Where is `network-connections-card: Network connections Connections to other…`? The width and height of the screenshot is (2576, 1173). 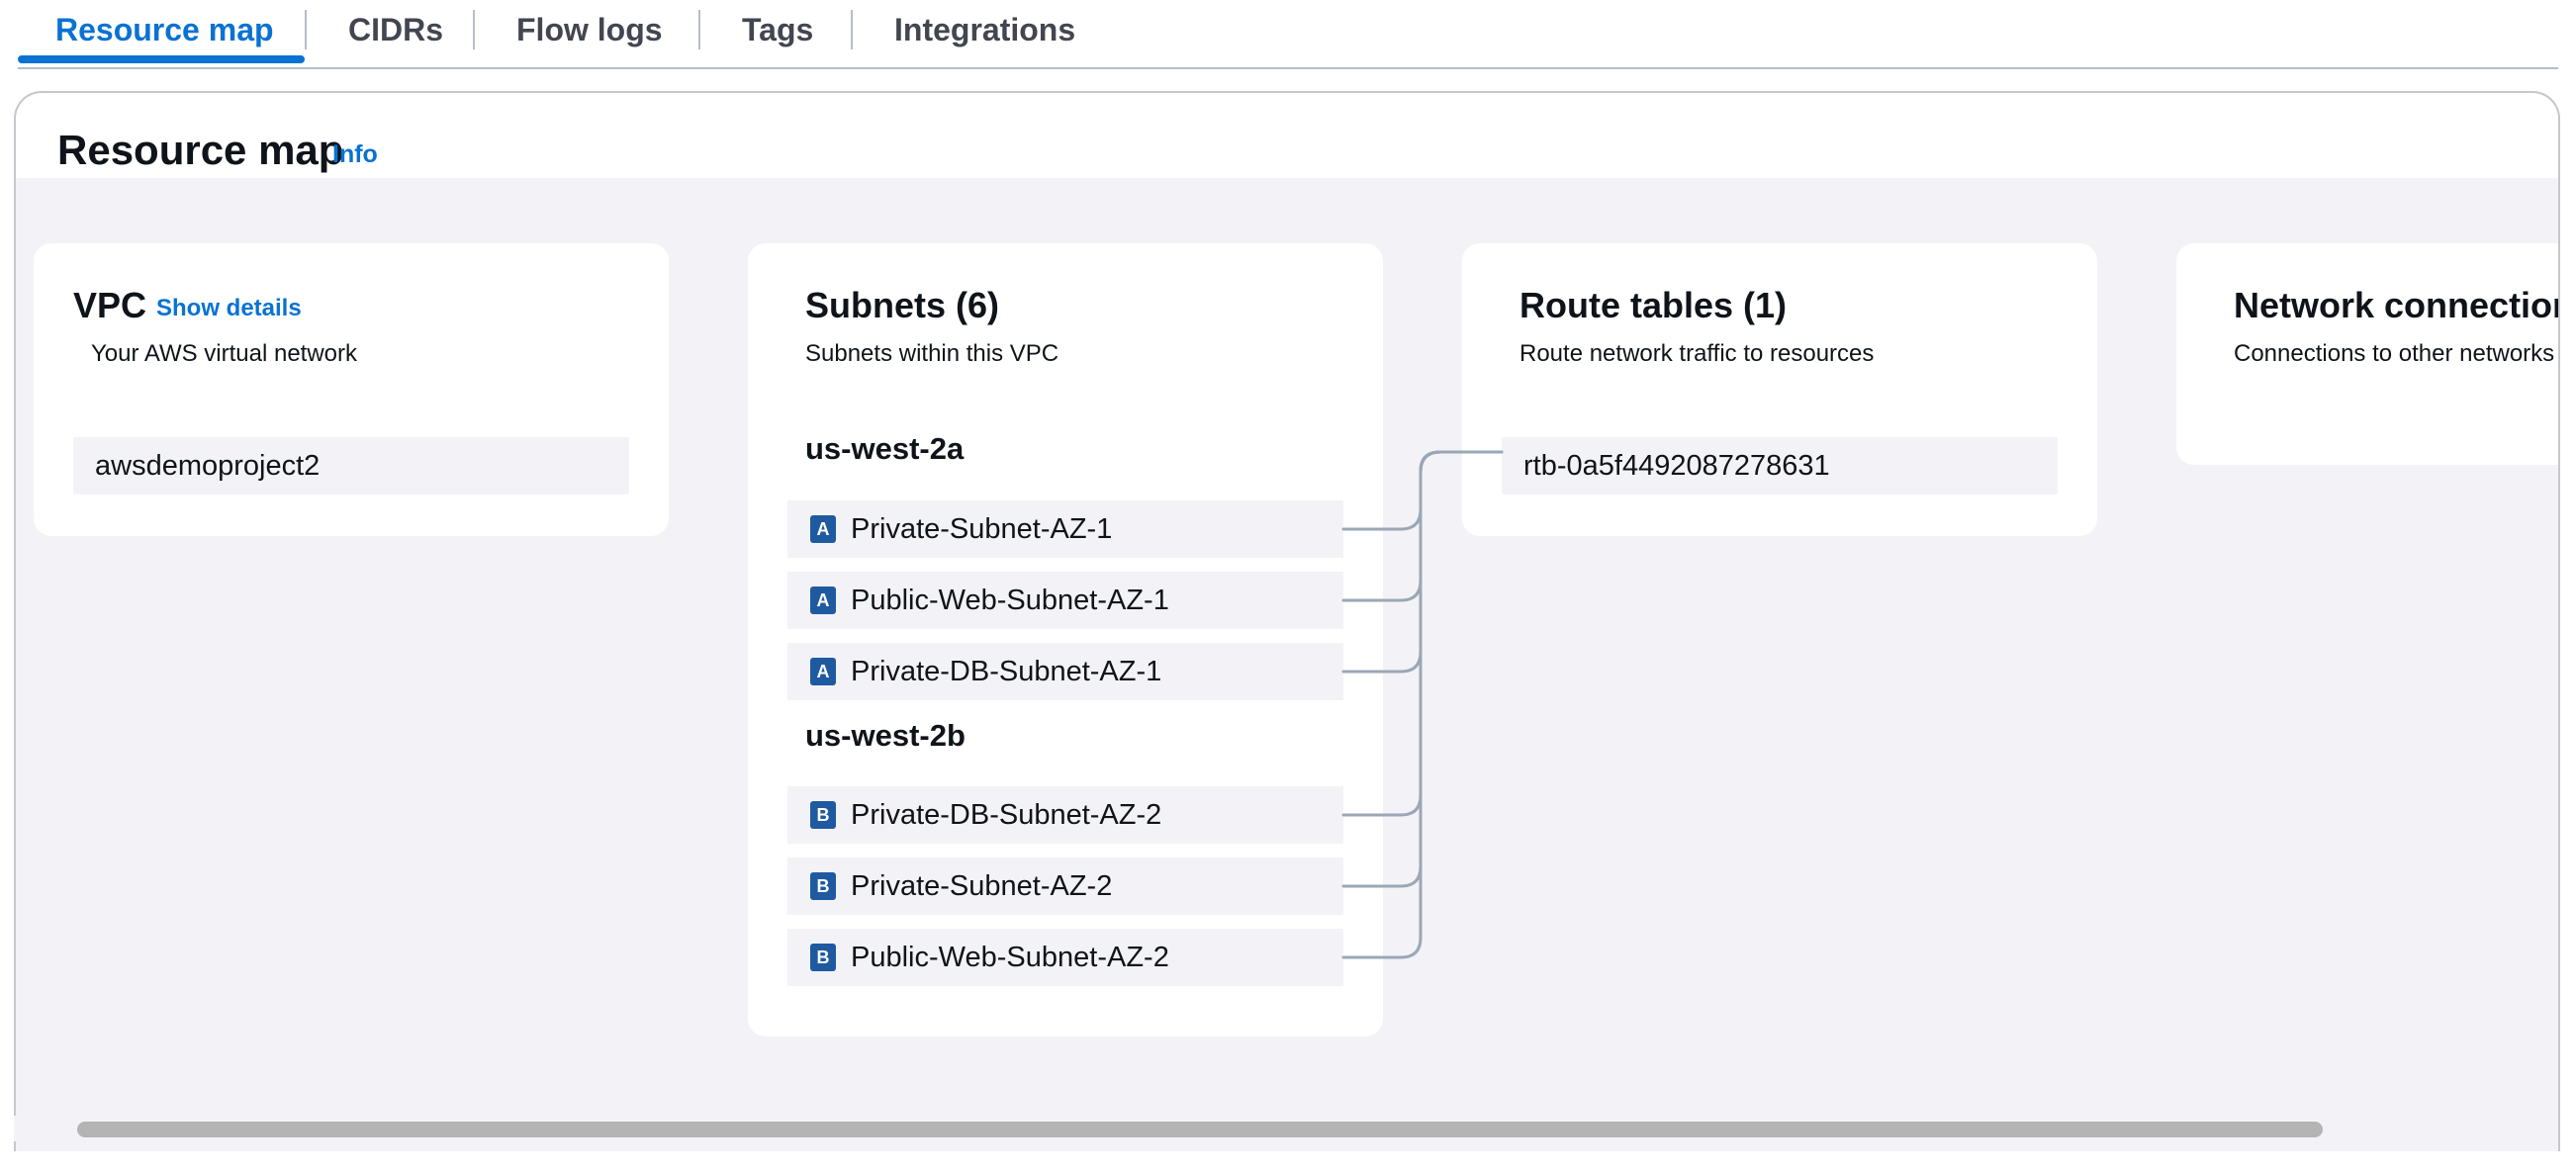 network-connections-card: Network connections Connections to other… is located at coordinates (2367, 354).